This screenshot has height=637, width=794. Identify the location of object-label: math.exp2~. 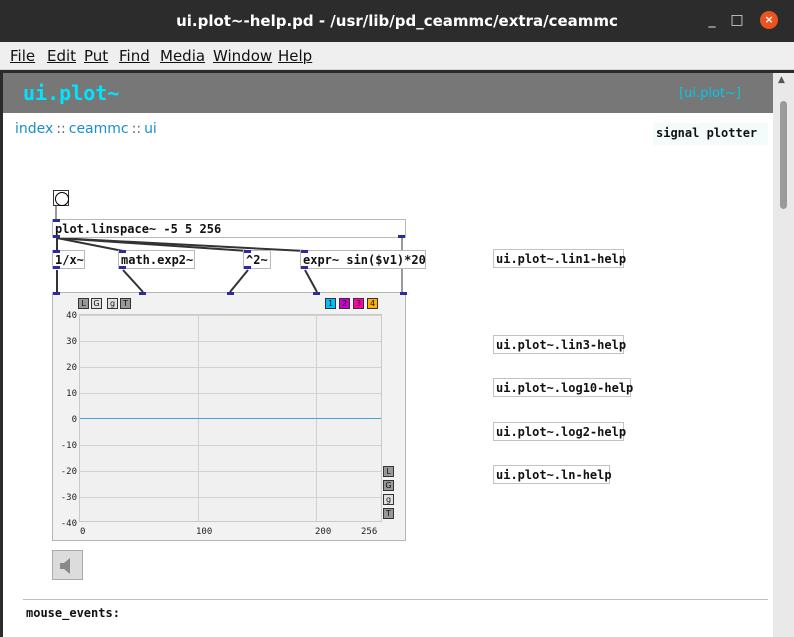
(157, 260).